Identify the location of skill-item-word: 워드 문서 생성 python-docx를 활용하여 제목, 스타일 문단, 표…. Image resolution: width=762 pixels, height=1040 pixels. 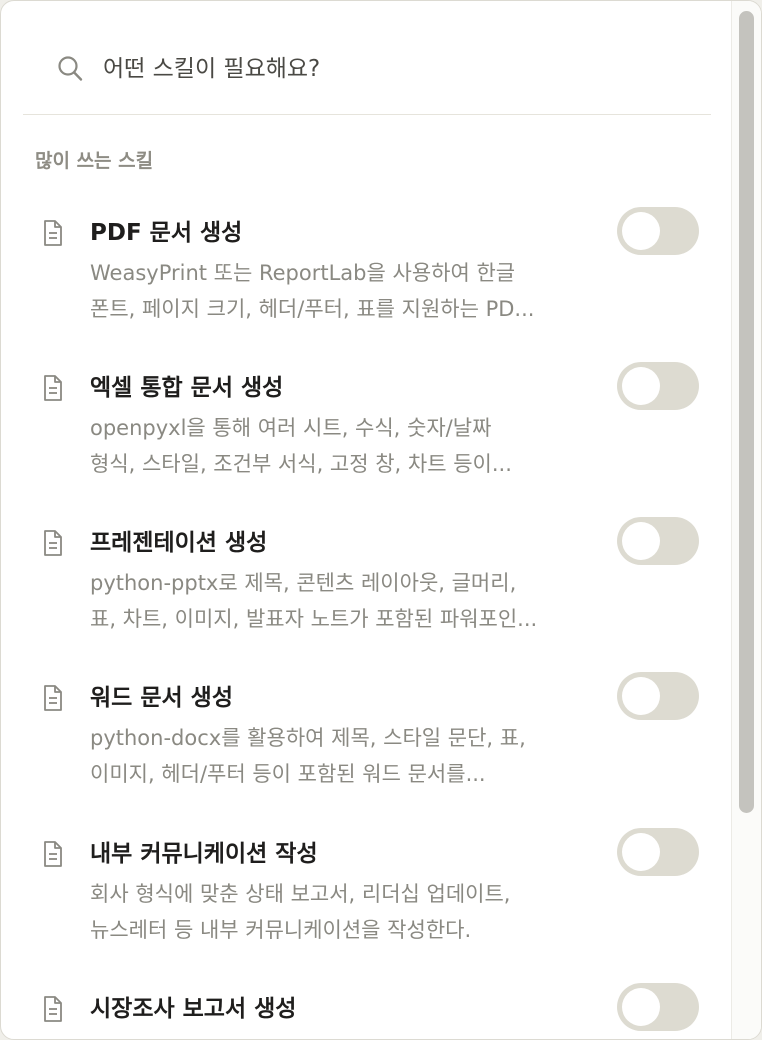
(366, 747).